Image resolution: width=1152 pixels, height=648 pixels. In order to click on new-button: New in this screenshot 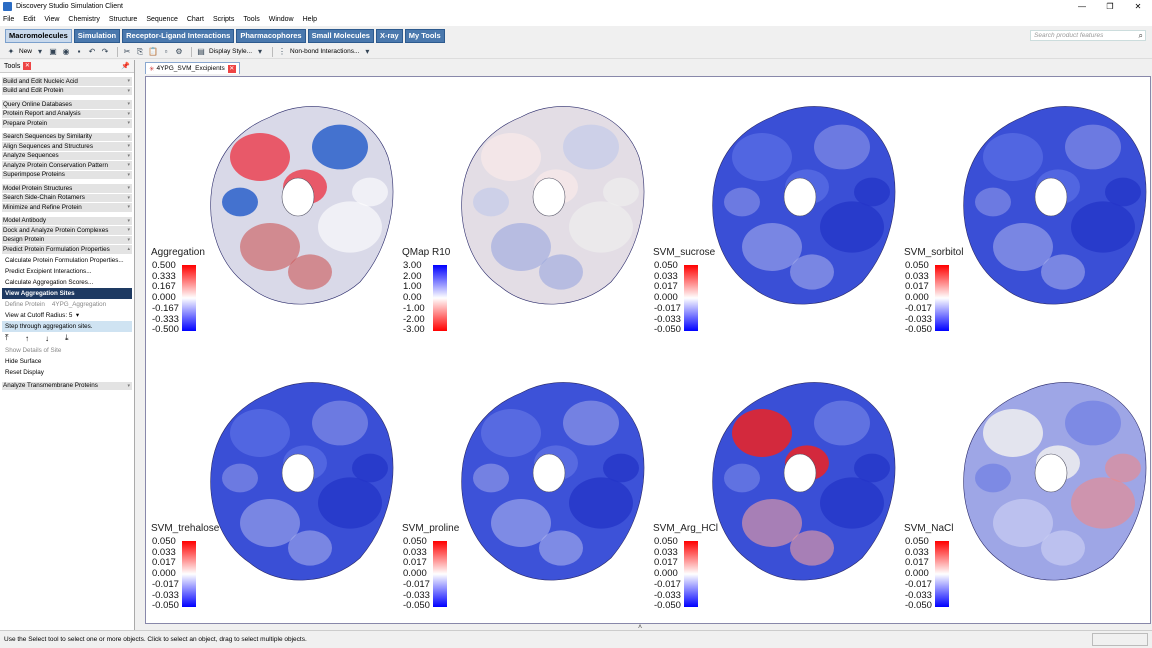, I will do `click(25, 51)`.